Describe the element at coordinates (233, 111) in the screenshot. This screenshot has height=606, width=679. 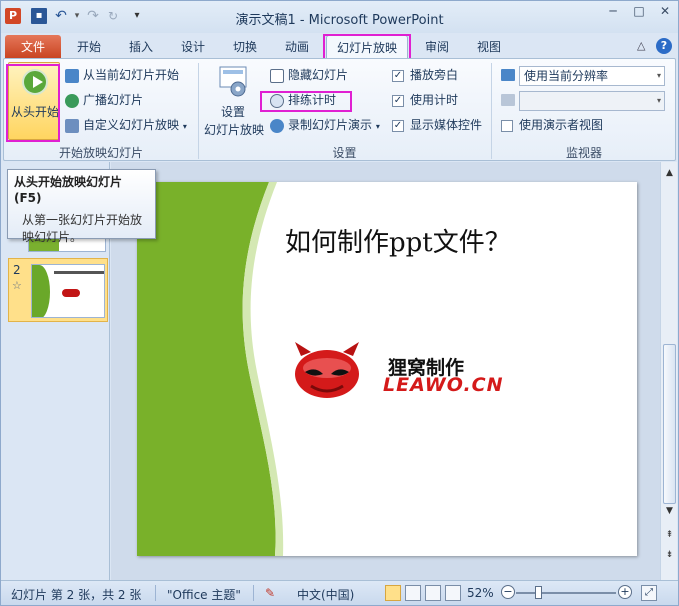
I see `setup-slideshow-label: 设置` at that location.